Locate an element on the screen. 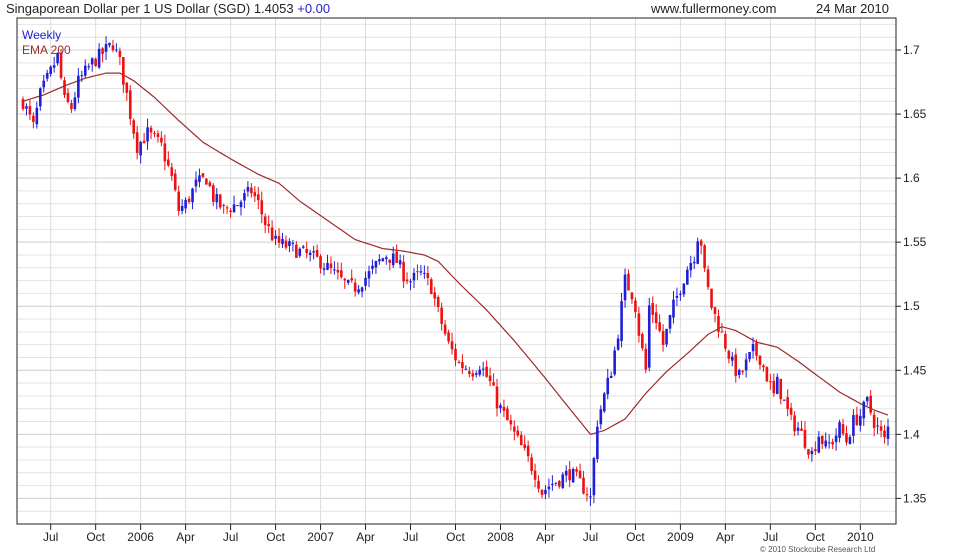 Image resolution: width=980 pixels, height=560 pixels. y-tick-label: 1.65 is located at coordinates (915, 114).